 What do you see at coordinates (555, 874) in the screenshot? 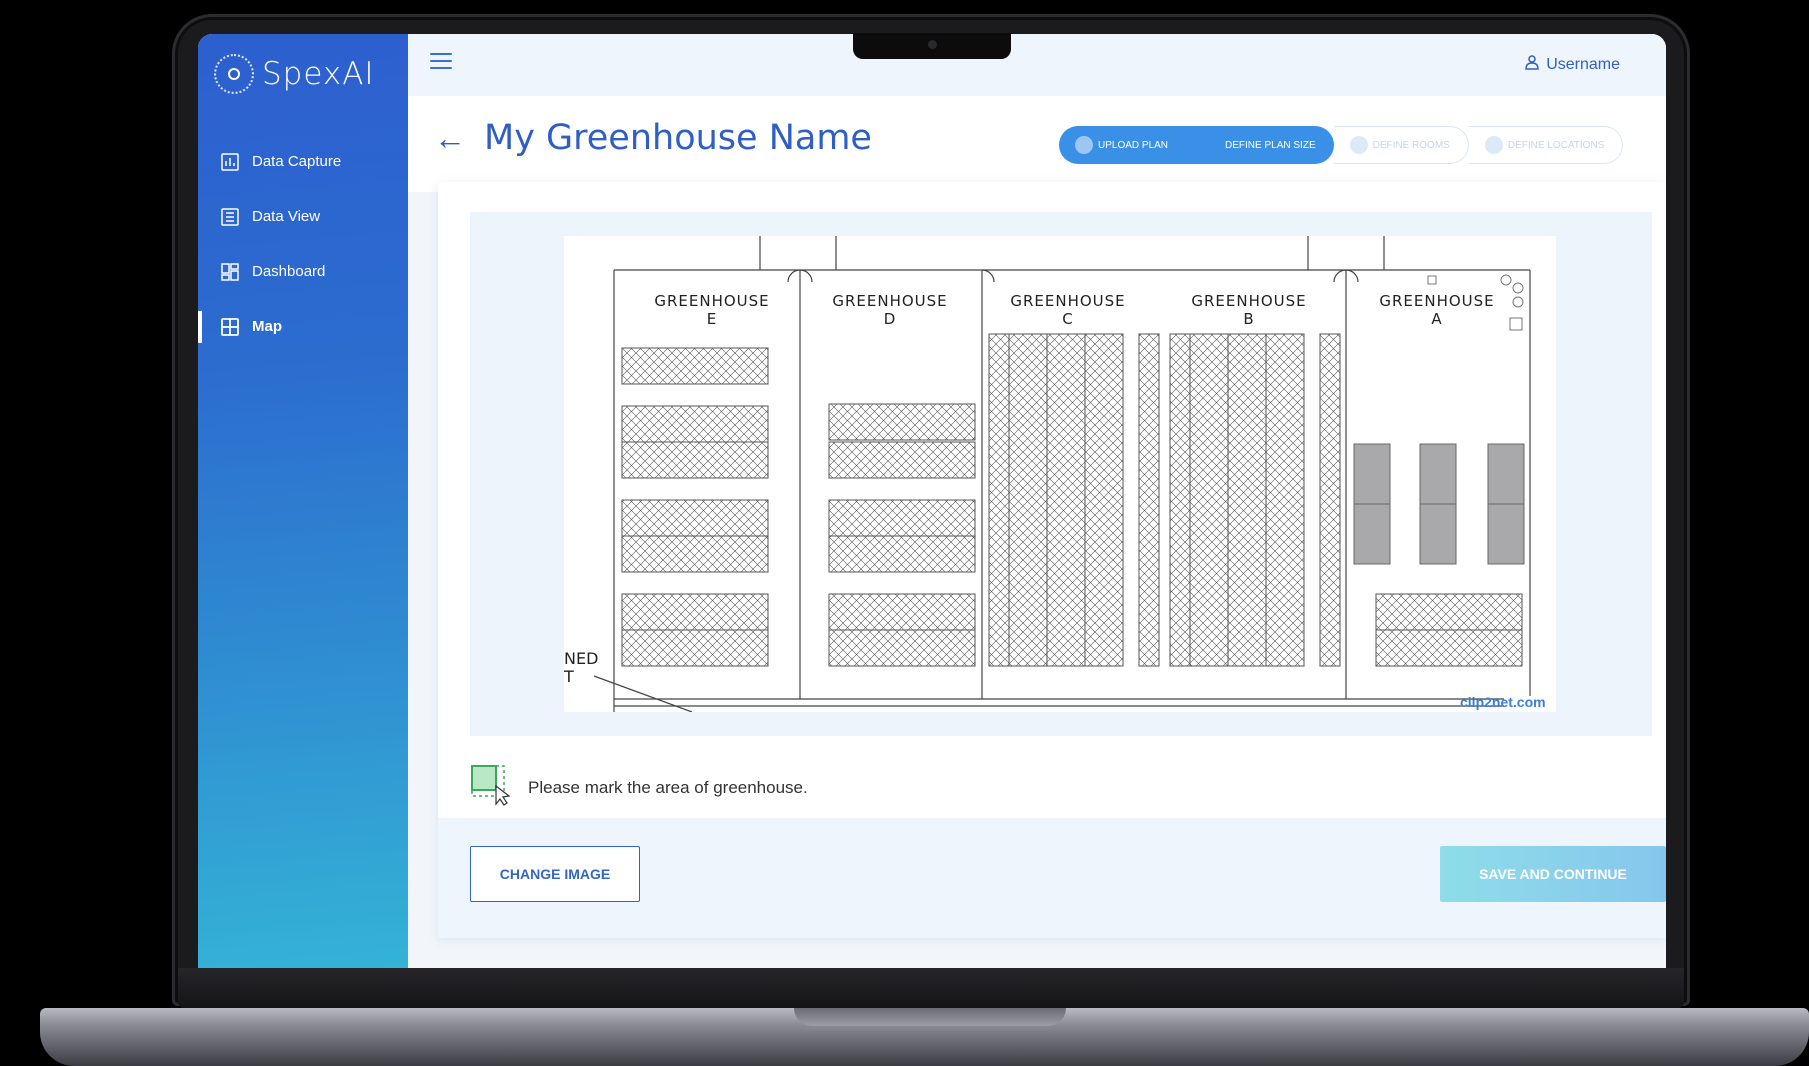
I see `change-image-button: CHANGE IMAGE` at bounding box center [555, 874].